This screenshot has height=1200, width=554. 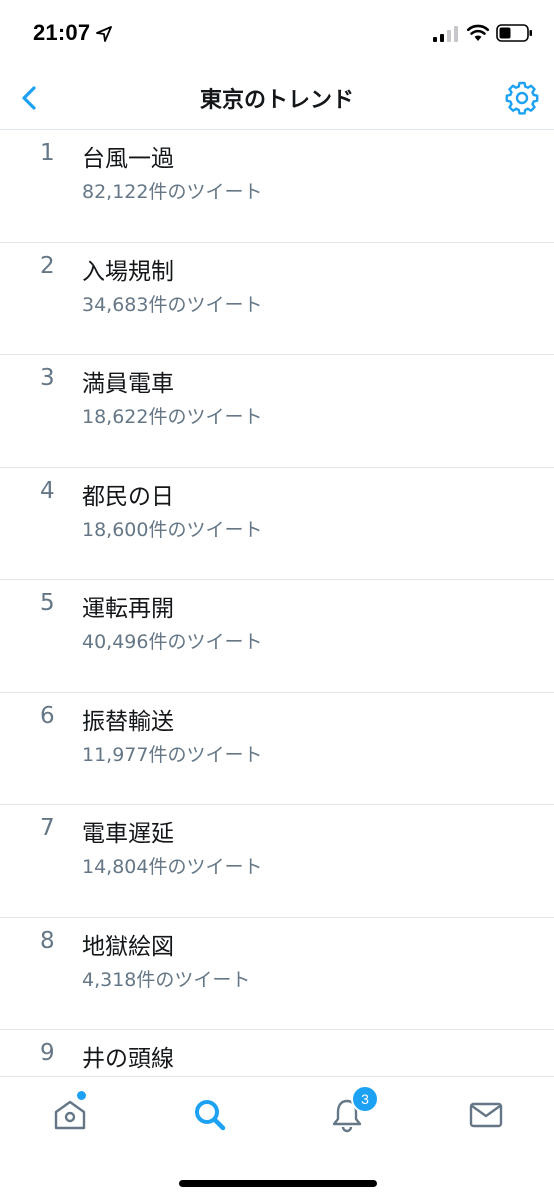 What do you see at coordinates (47, 603) in the screenshot?
I see `trend-rank: 5` at bounding box center [47, 603].